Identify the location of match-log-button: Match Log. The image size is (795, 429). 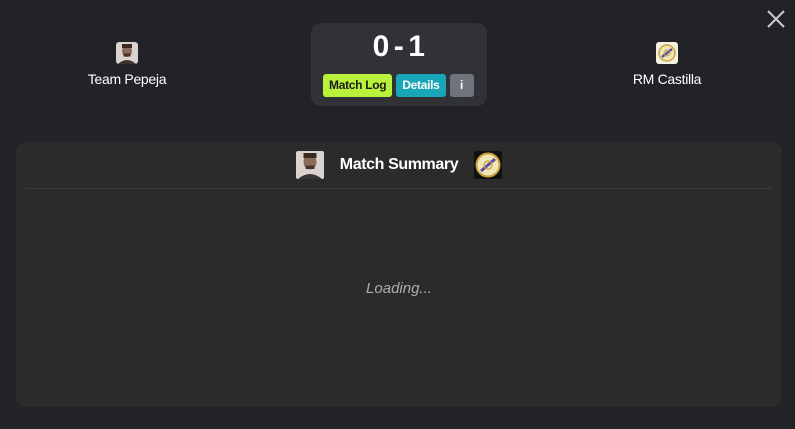
(358, 85).